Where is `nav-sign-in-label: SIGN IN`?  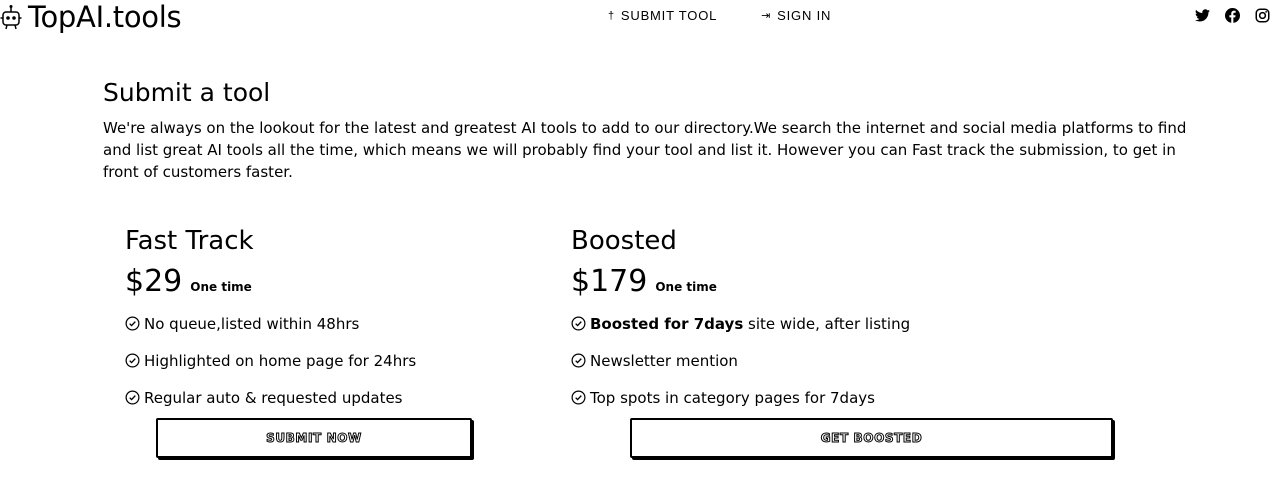
nav-sign-in-label: SIGN IN is located at coordinates (804, 15).